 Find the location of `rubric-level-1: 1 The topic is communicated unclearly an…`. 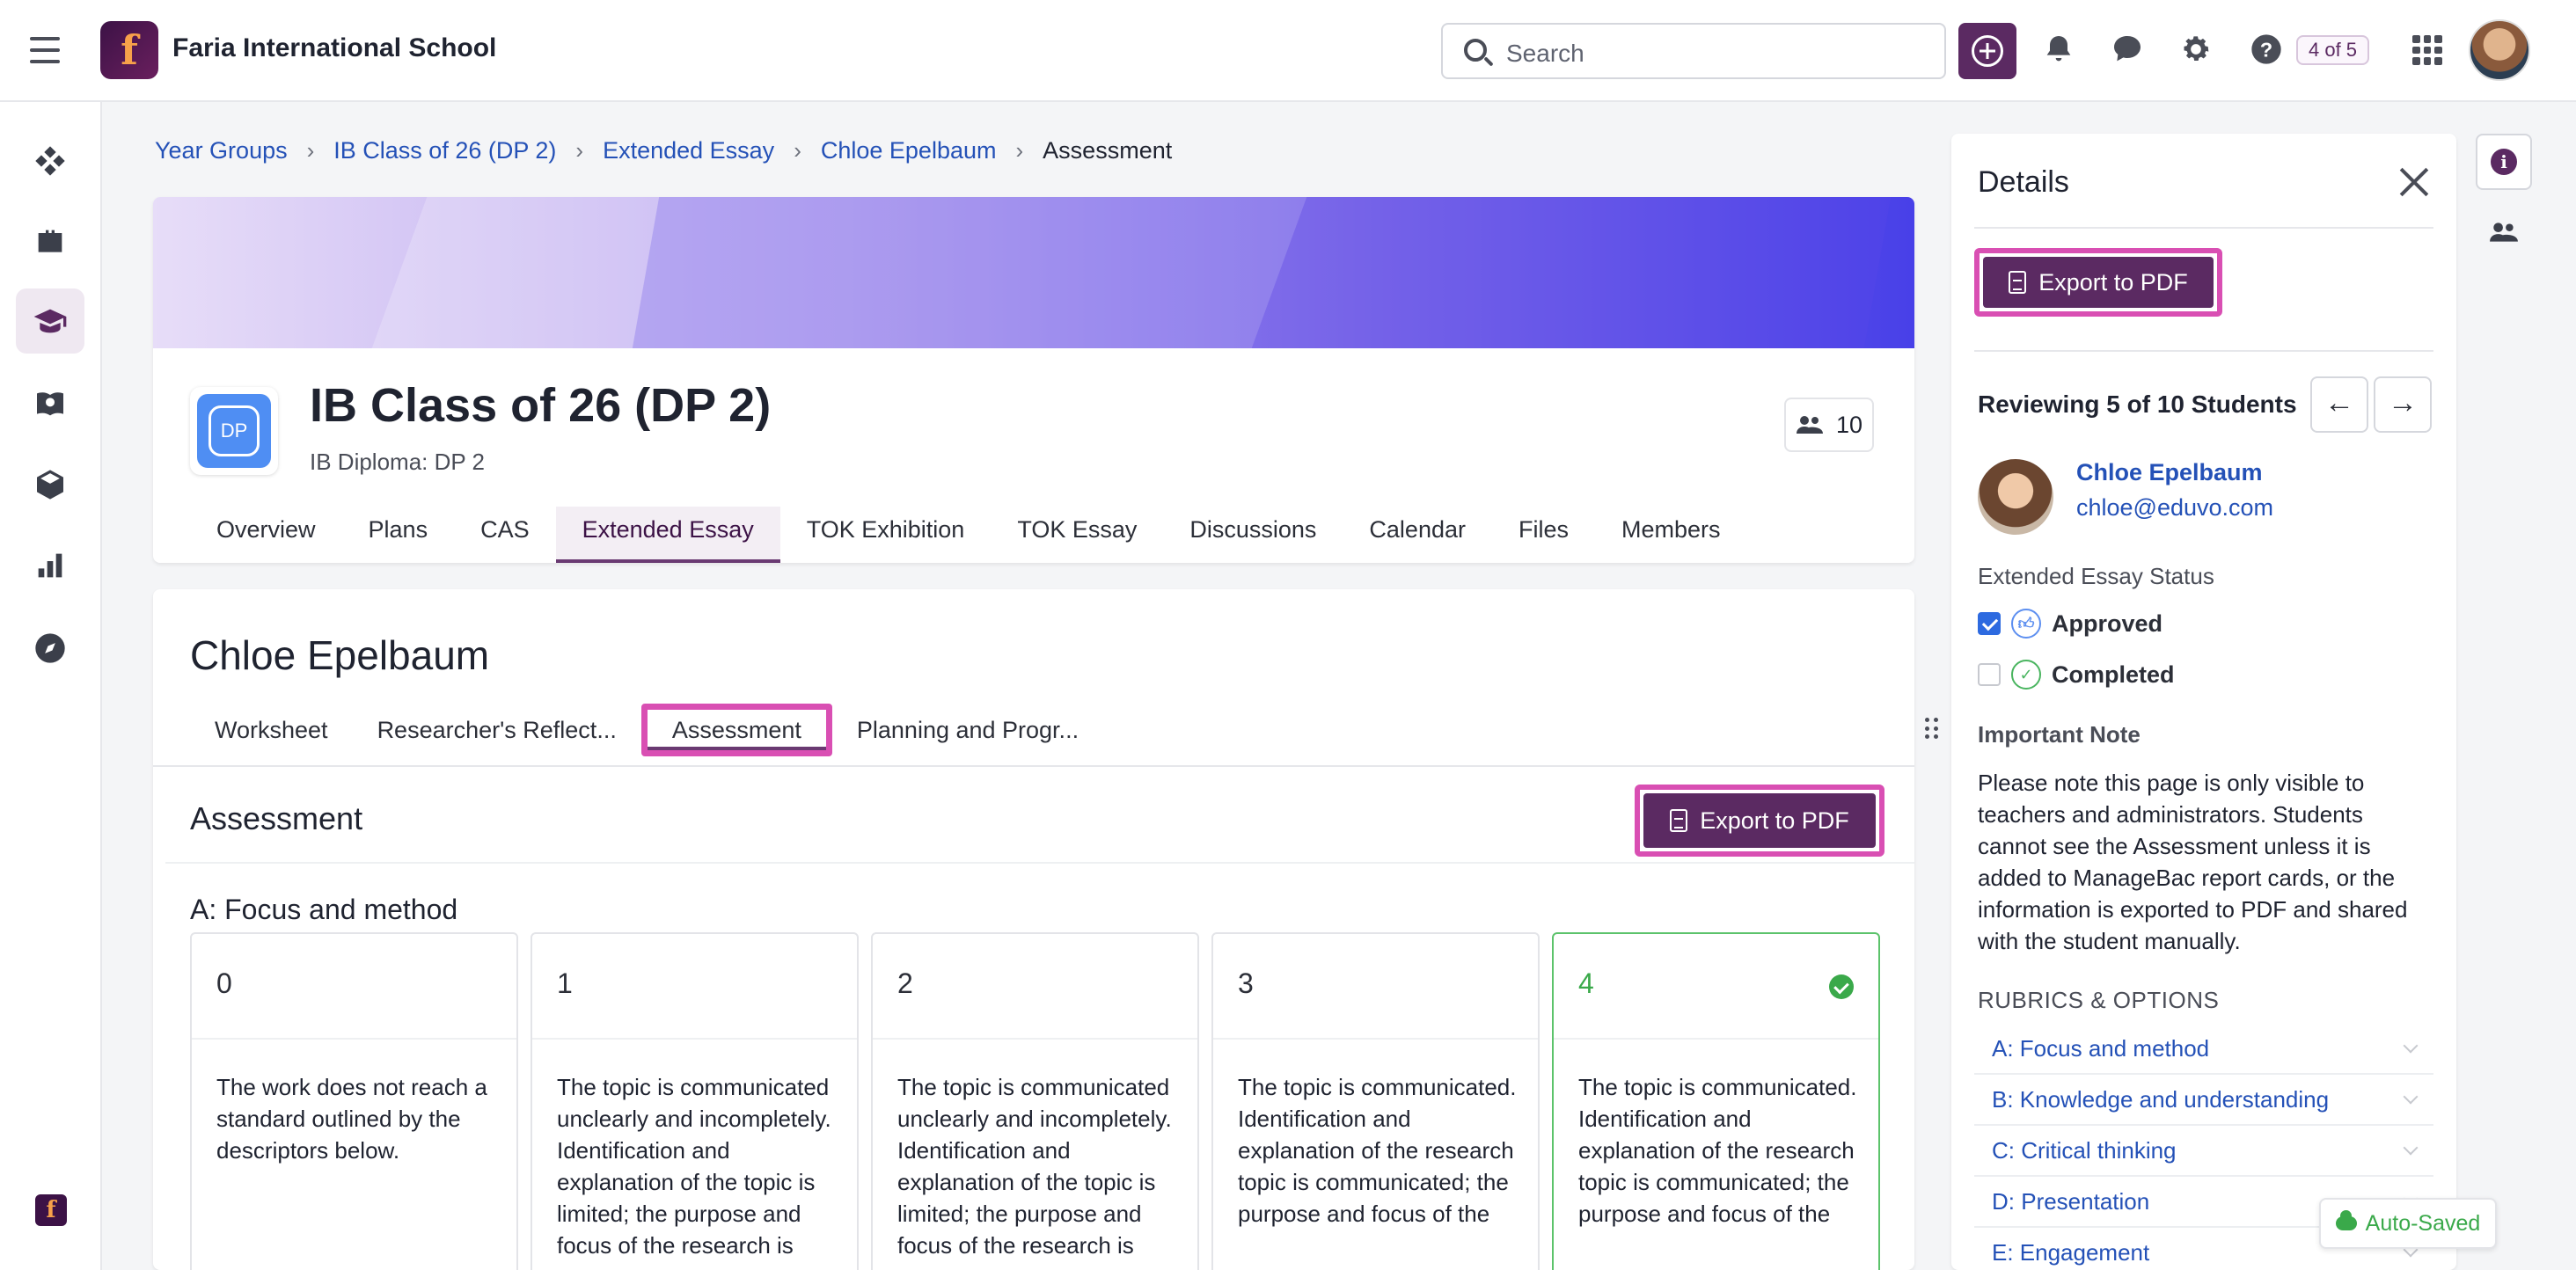

rubric-level-1: 1 The topic is communicated unclearly an… is located at coordinates (695, 1101).